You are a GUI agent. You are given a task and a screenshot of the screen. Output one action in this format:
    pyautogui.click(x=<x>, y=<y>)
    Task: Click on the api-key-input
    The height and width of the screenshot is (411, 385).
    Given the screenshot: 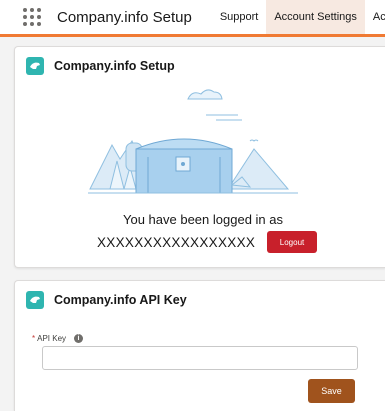 What is the action you would take?
    pyautogui.click(x=200, y=358)
    